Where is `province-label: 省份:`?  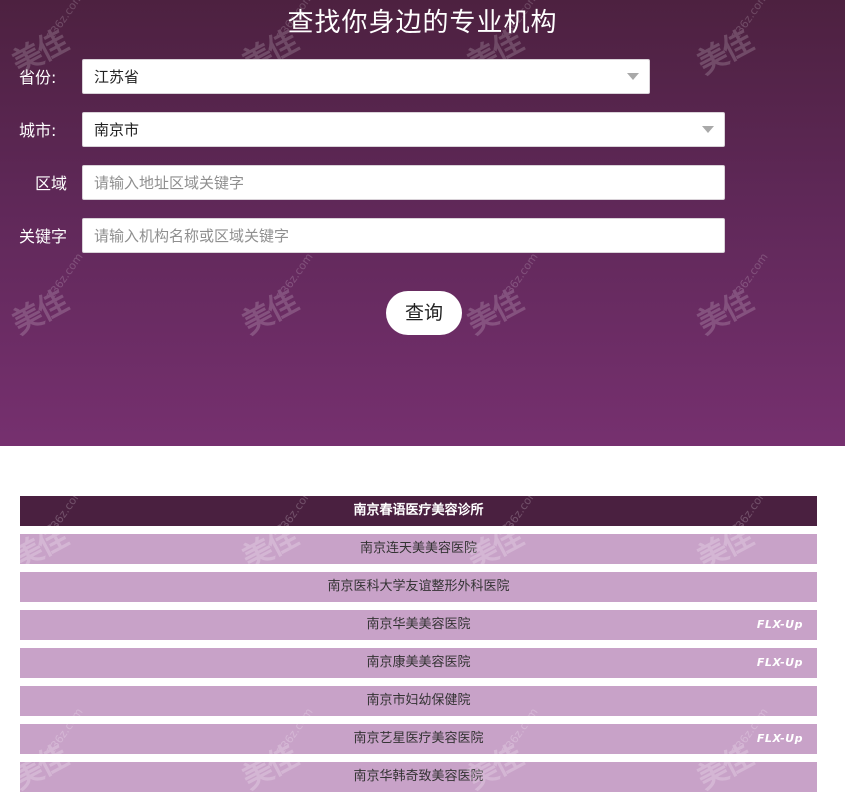
province-label: 省份: is located at coordinates (38, 77).